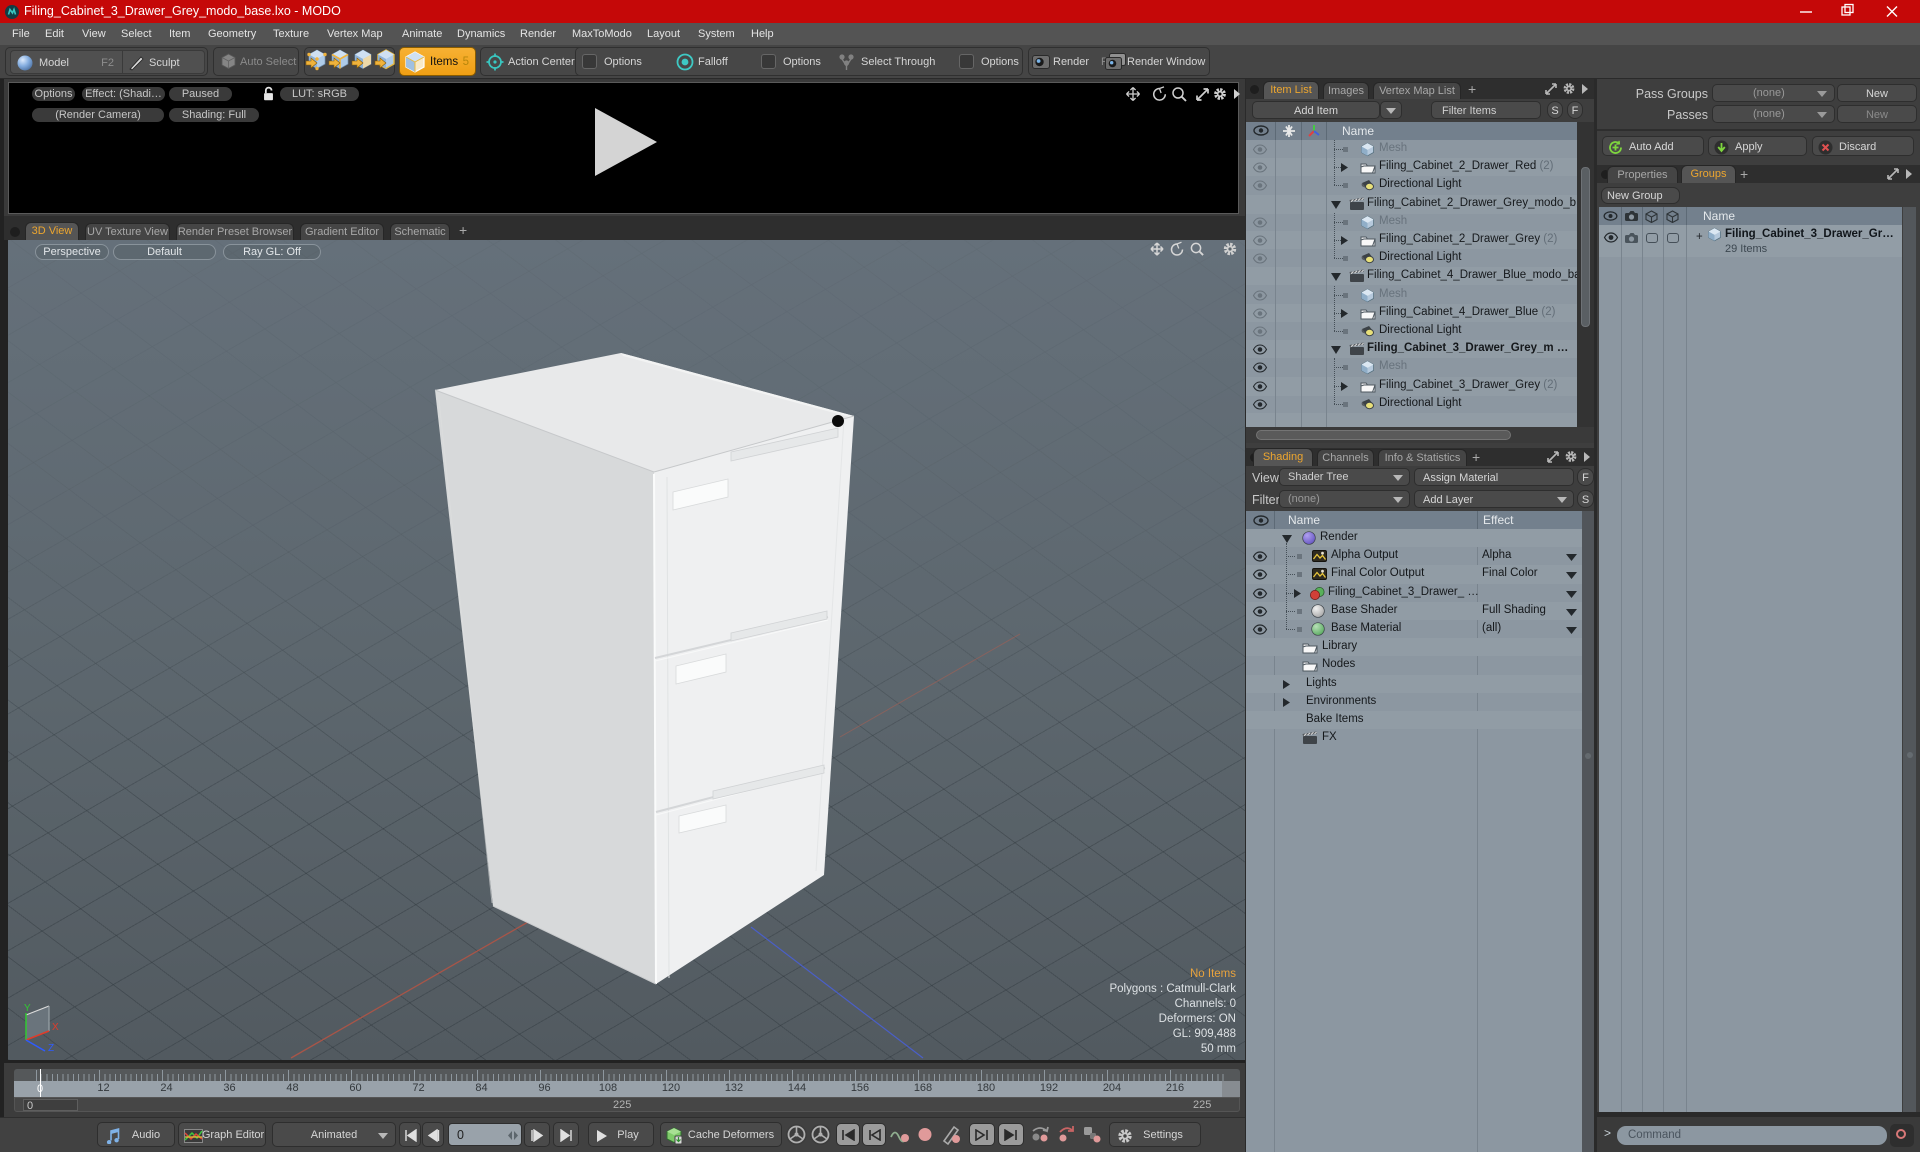  Describe the element at coordinates (1197, 1019) in the screenshot. I see `svg-text: Deformers: ON` at that location.